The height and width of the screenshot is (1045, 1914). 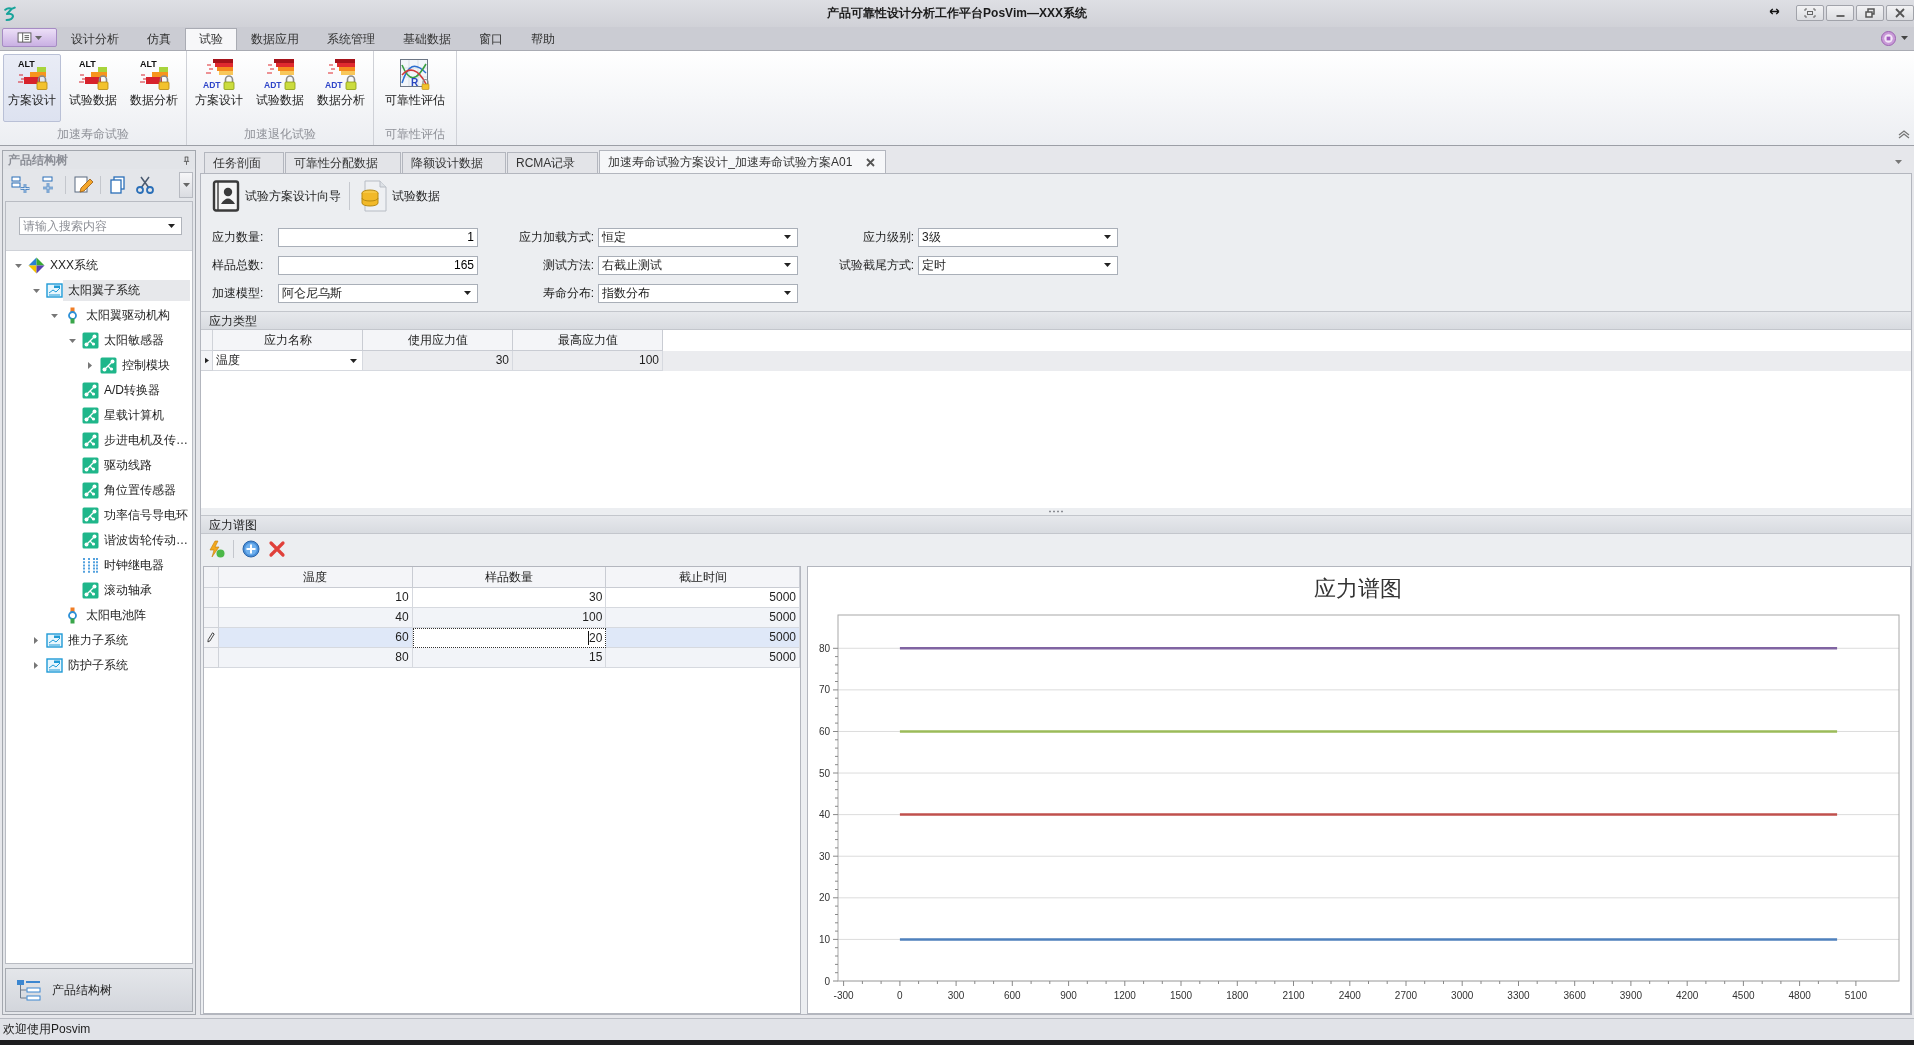 What do you see at coordinates (277, 549) in the screenshot?
I see `delete-icon` at bounding box center [277, 549].